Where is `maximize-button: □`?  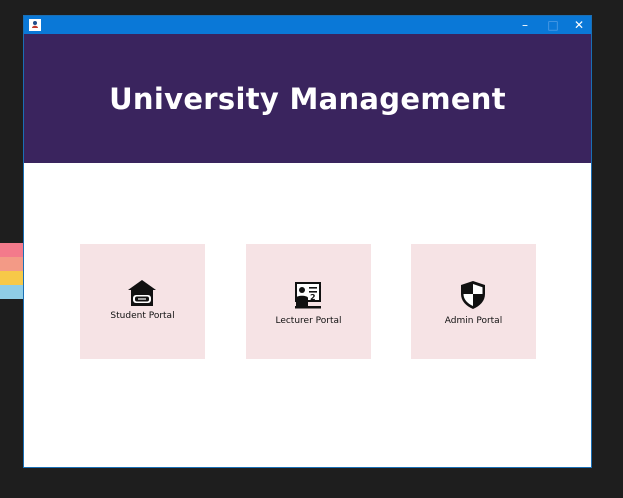 maximize-button: □ is located at coordinates (553, 25).